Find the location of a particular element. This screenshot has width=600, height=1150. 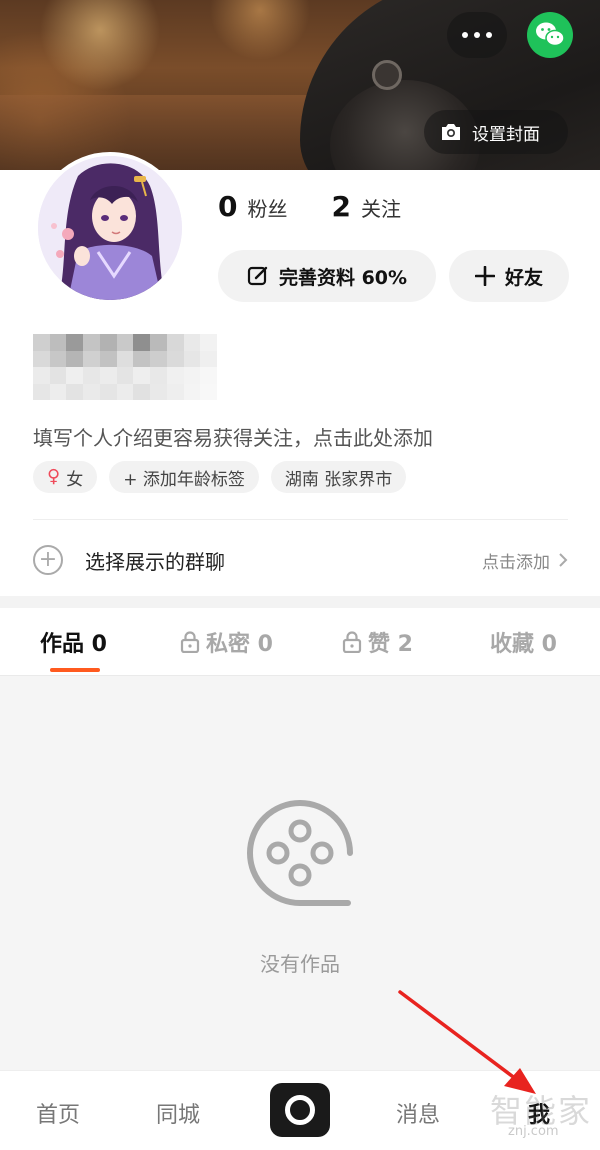

cover-logo-shape is located at coordinates (387, 75).